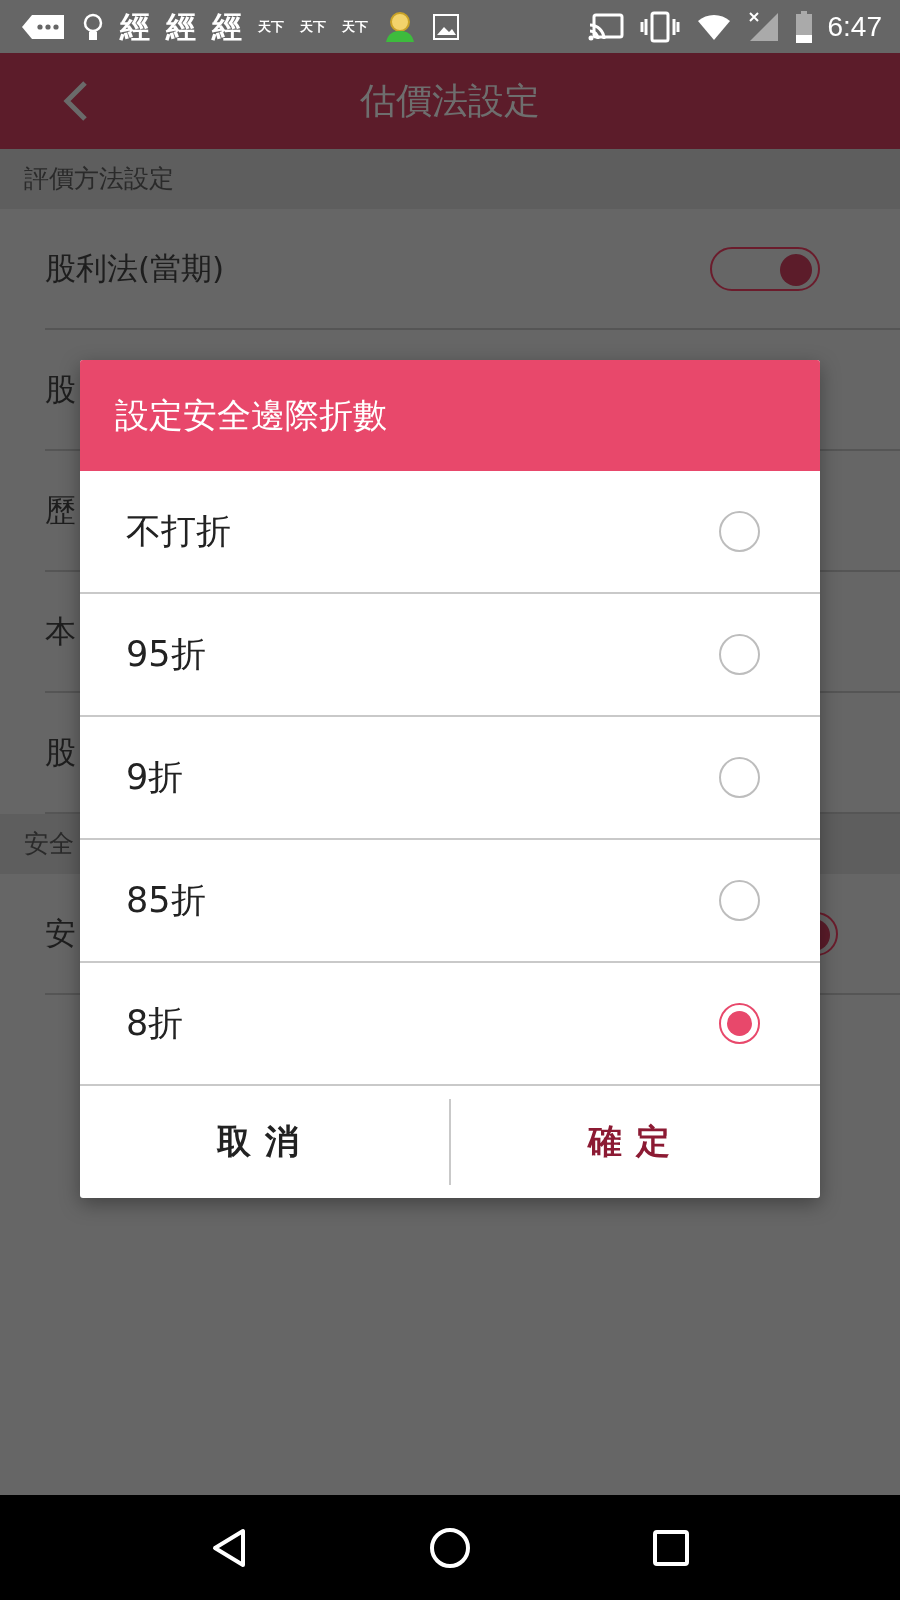 The height and width of the screenshot is (1600, 900). Describe the element at coordinates (854, 26) in the screenshot. I see `status-time: 6:47` at that location.